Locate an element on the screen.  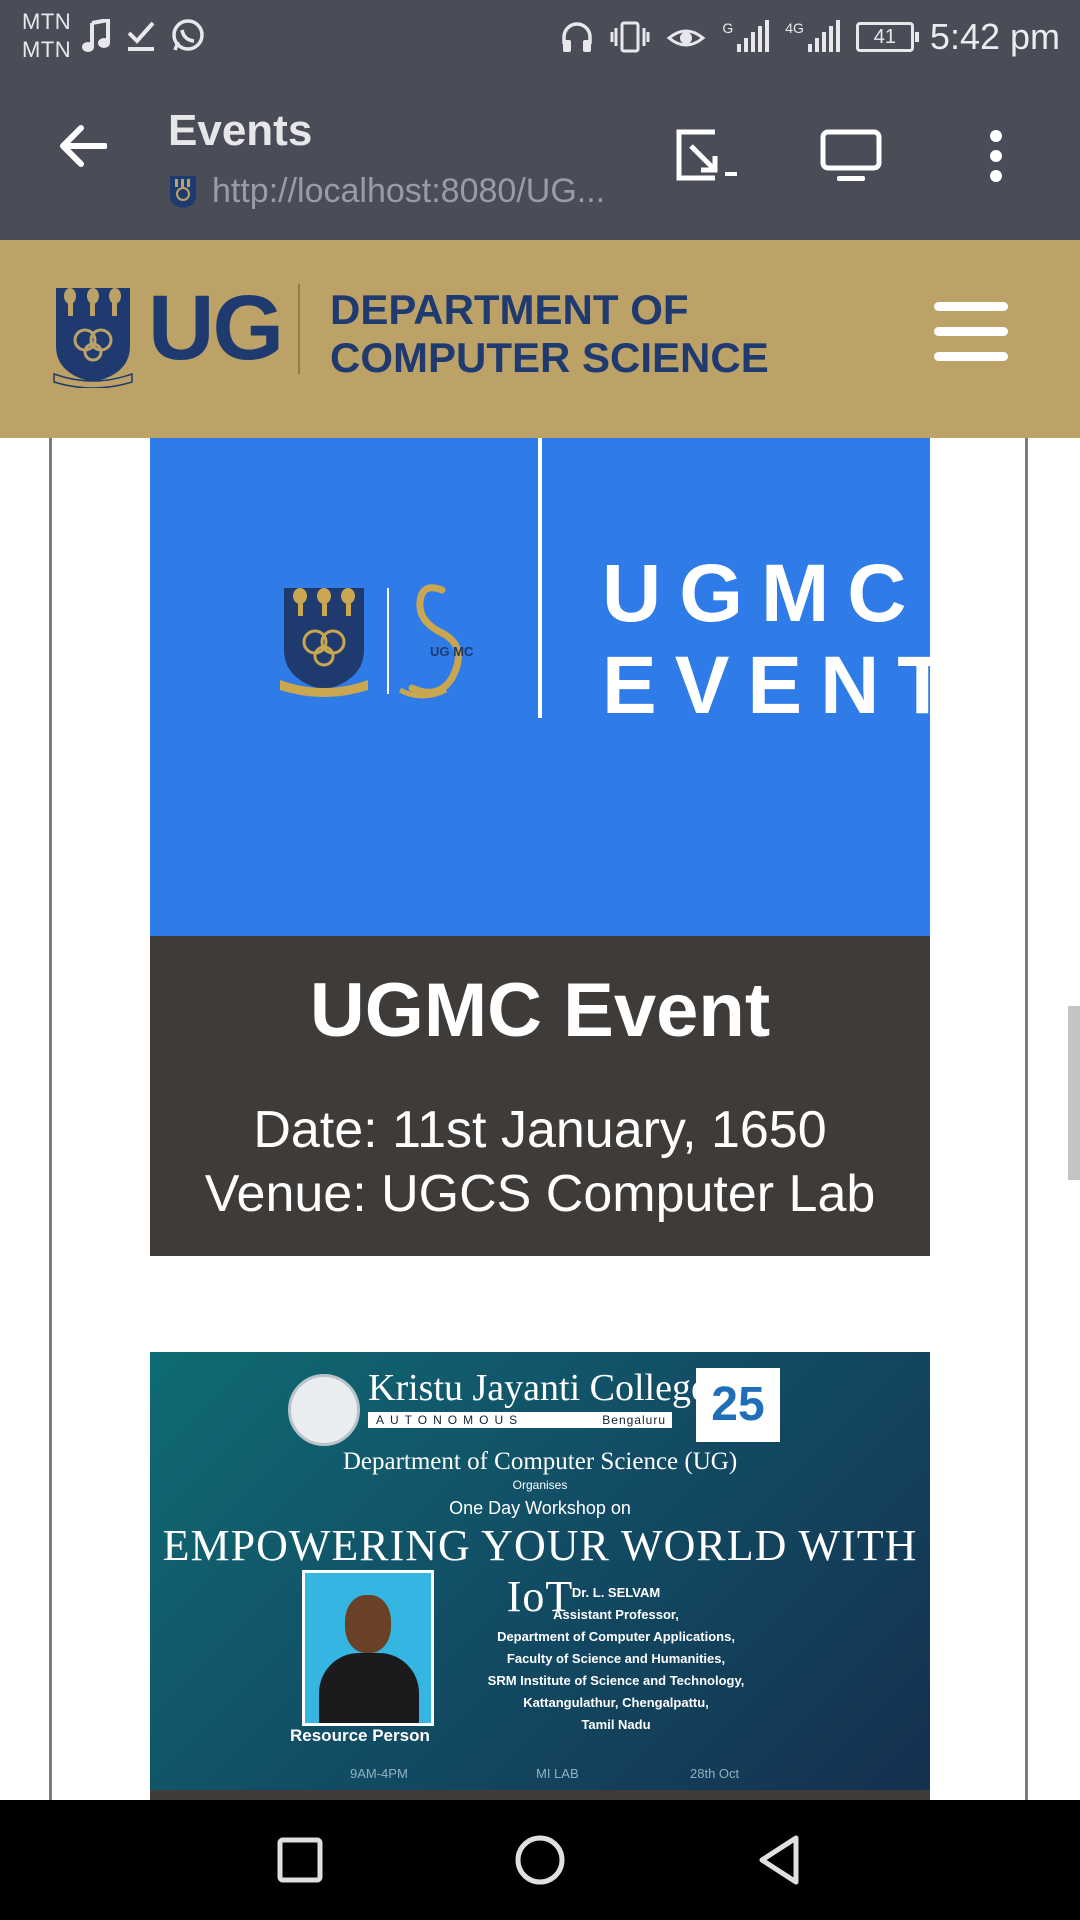
poster-footer: 9AM-4PM MI LAB 28th Oct is located at coordinates (540, 1774).